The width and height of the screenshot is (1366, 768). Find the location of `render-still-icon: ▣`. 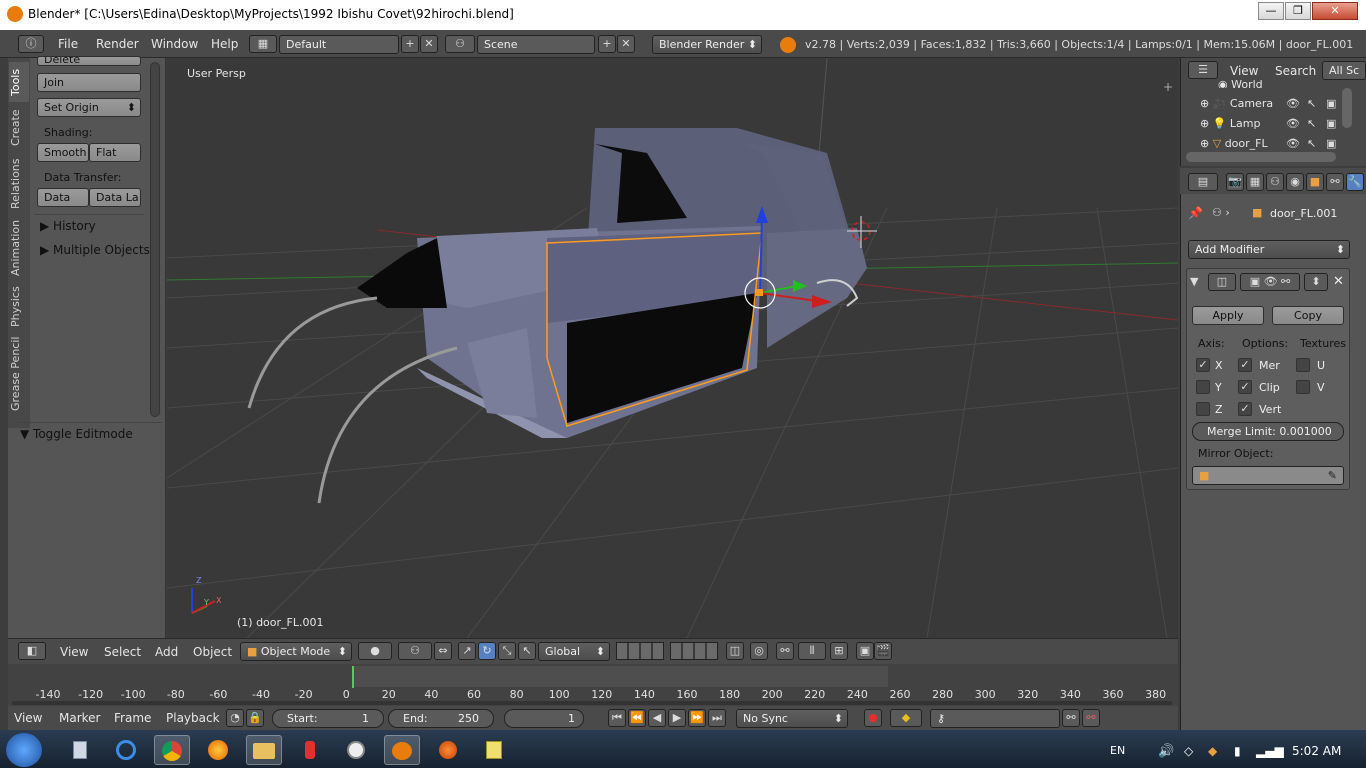

render-still-icon: ▣ is located at coordinates (865, 651).